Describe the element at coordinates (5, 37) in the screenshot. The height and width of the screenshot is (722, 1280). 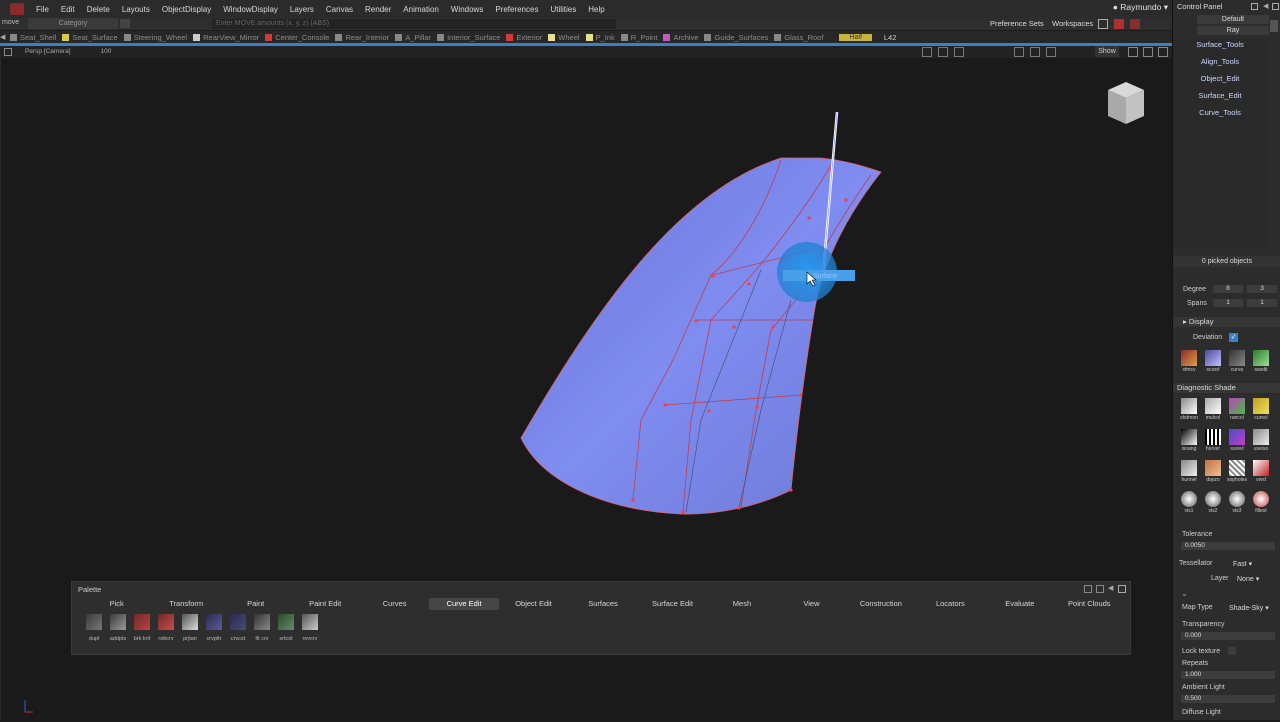
I see `chevron-left-icon: ◀` at that location.